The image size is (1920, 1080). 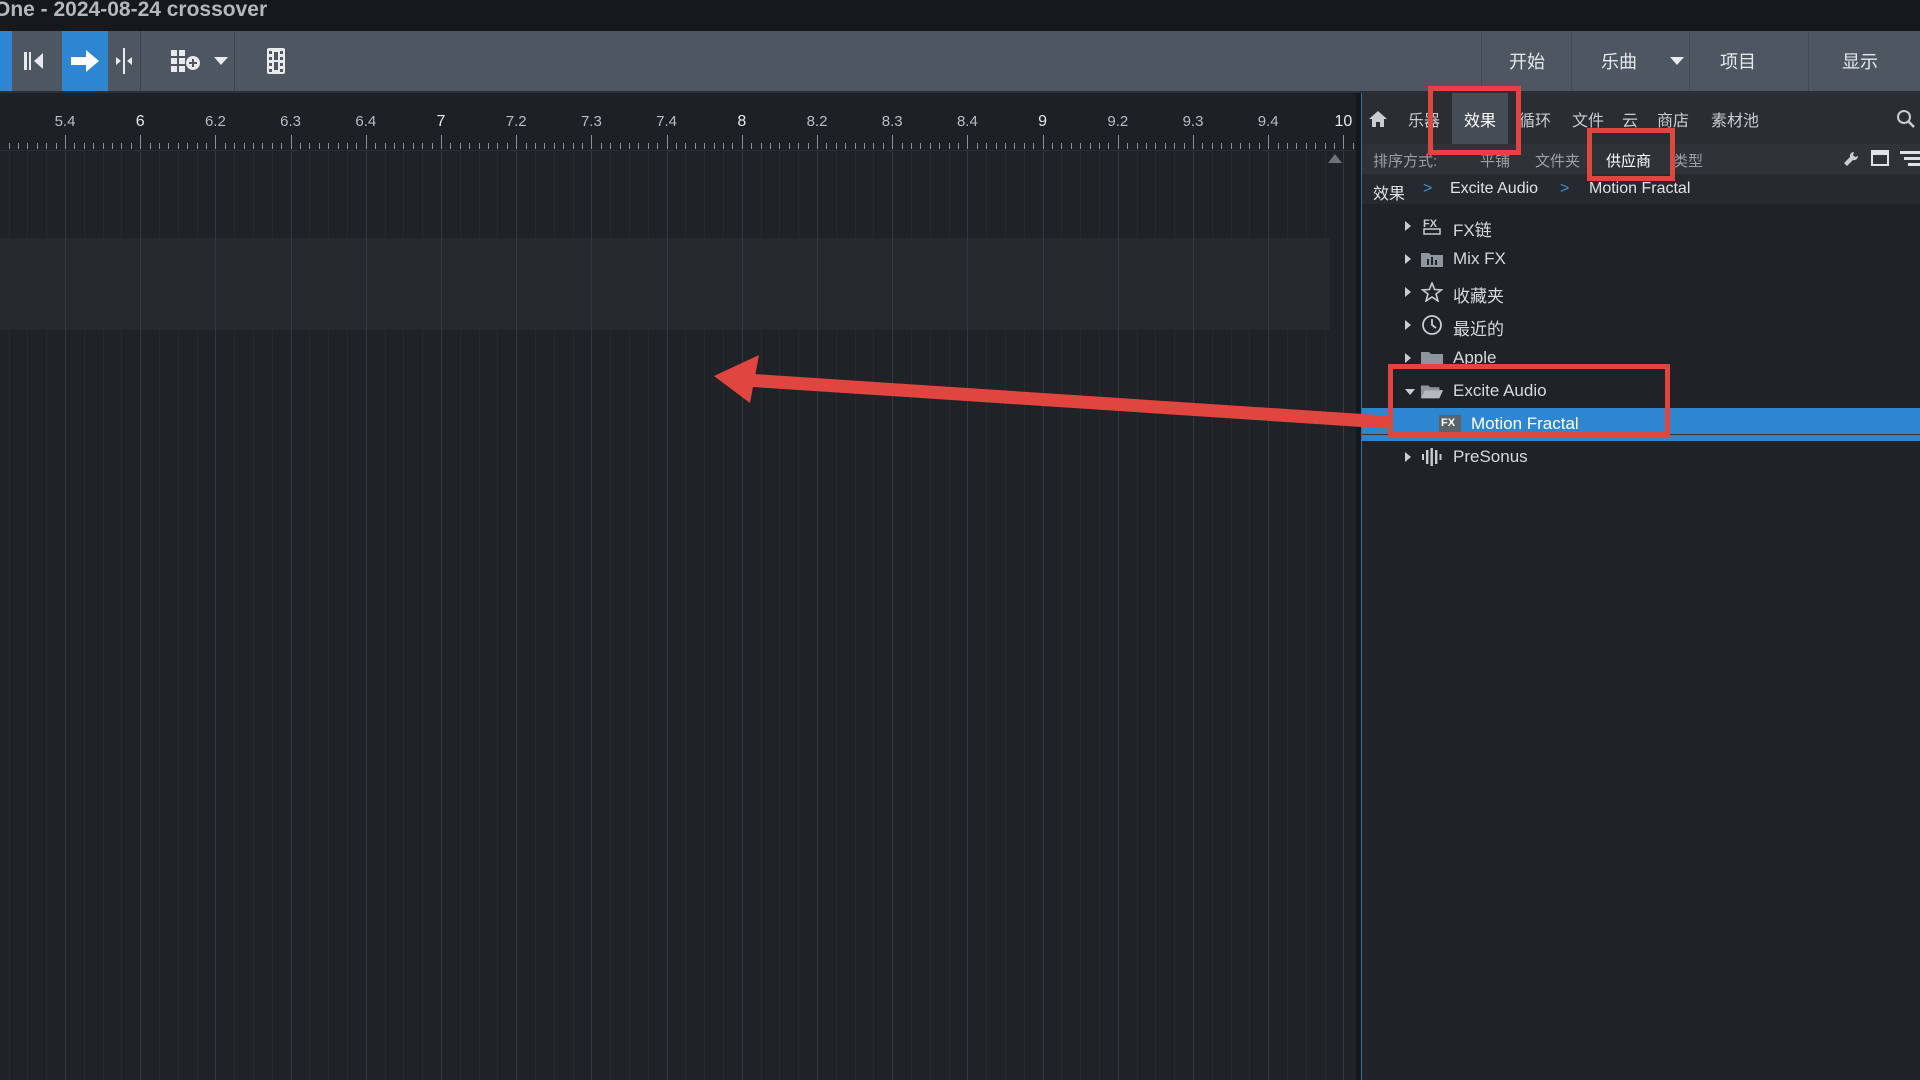 I want to click on drag-arrow-annotation, so click(x=1053, y=392).